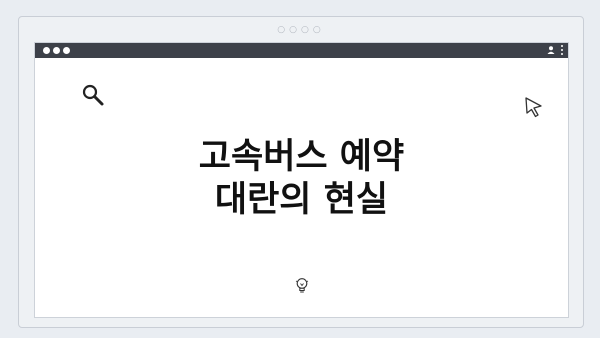 The width and height of the screenshot is (600, 338). I want to click on title-line-1: 고속버스 예약, so click(301, 157).